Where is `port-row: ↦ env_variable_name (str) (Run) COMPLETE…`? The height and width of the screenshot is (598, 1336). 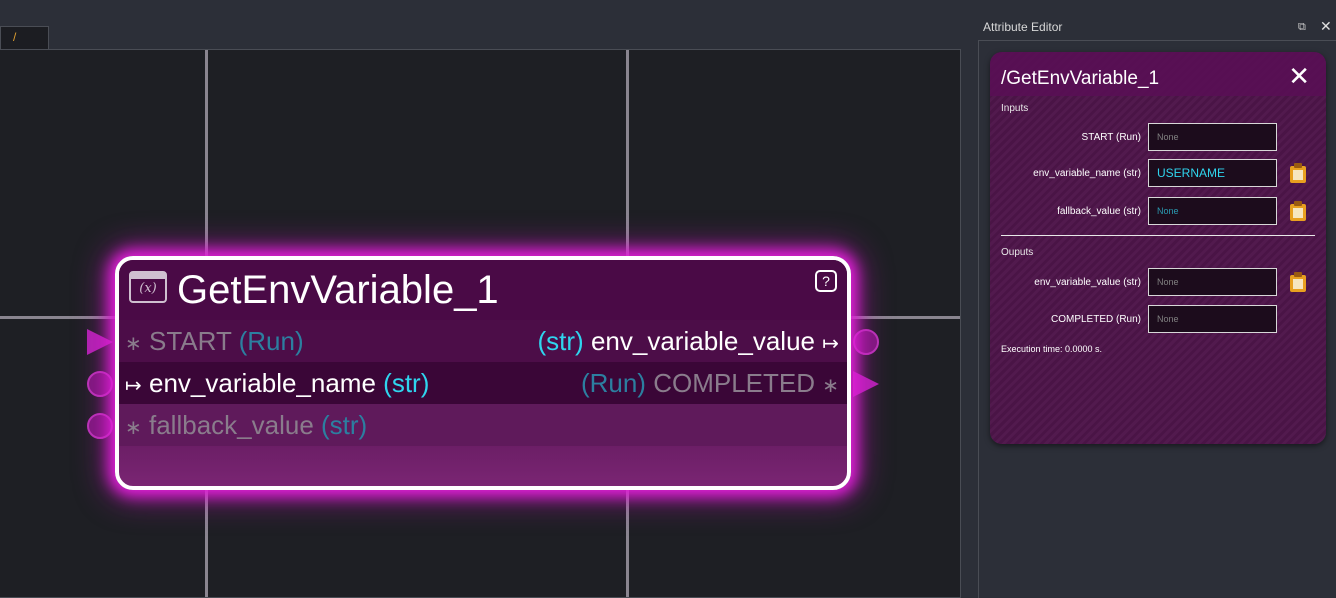 port-row: ↦ env_variable_name (str) (Run) COMPLETE… is located at coordinates (483, 383).